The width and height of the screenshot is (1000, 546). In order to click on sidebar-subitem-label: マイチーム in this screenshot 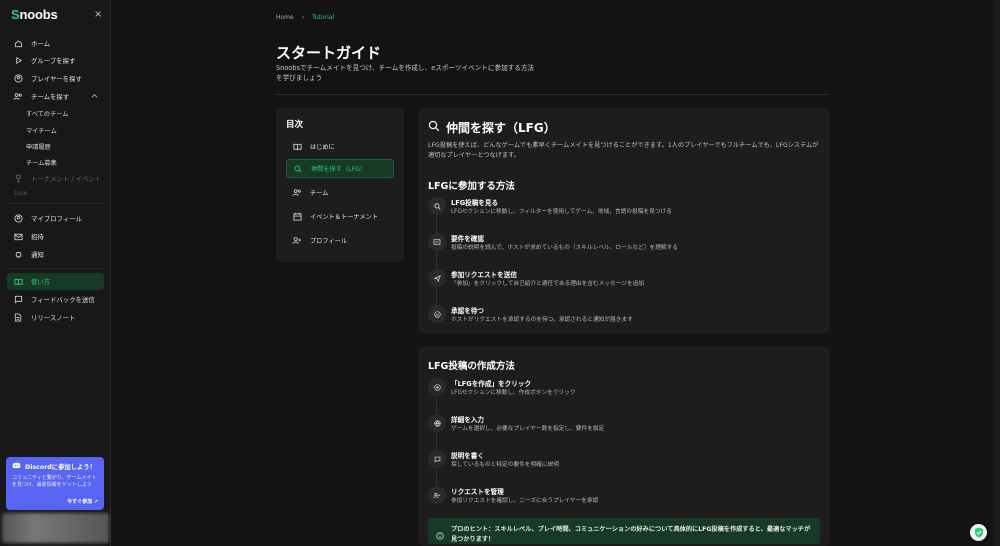, I will do `click(41, 131)`.